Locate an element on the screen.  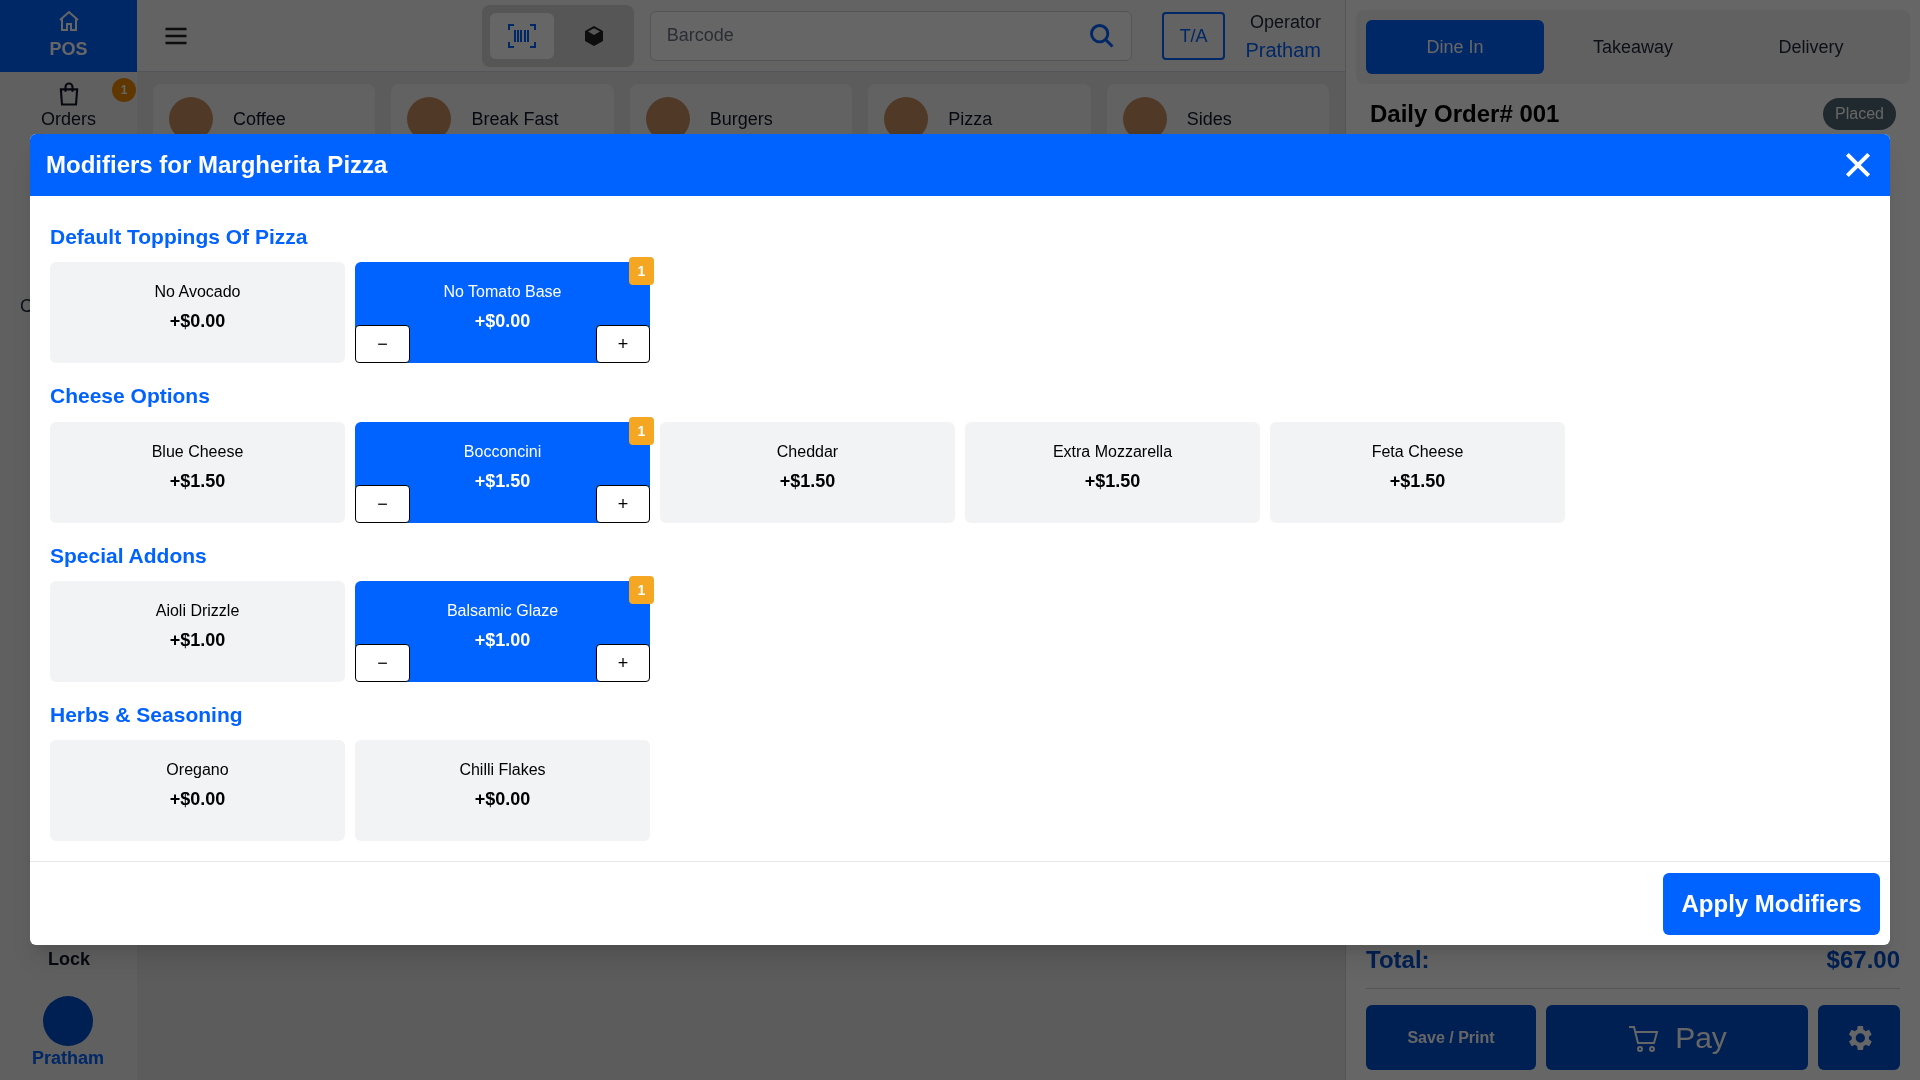
modifier-group-title: Cheese Options is located at coordinates (130, 396).